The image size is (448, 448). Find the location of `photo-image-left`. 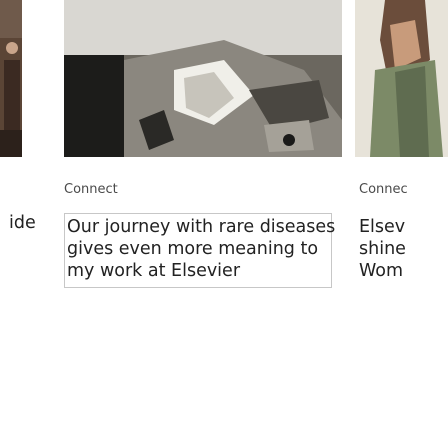

photo-image-left is located at coordinates (11, 78).